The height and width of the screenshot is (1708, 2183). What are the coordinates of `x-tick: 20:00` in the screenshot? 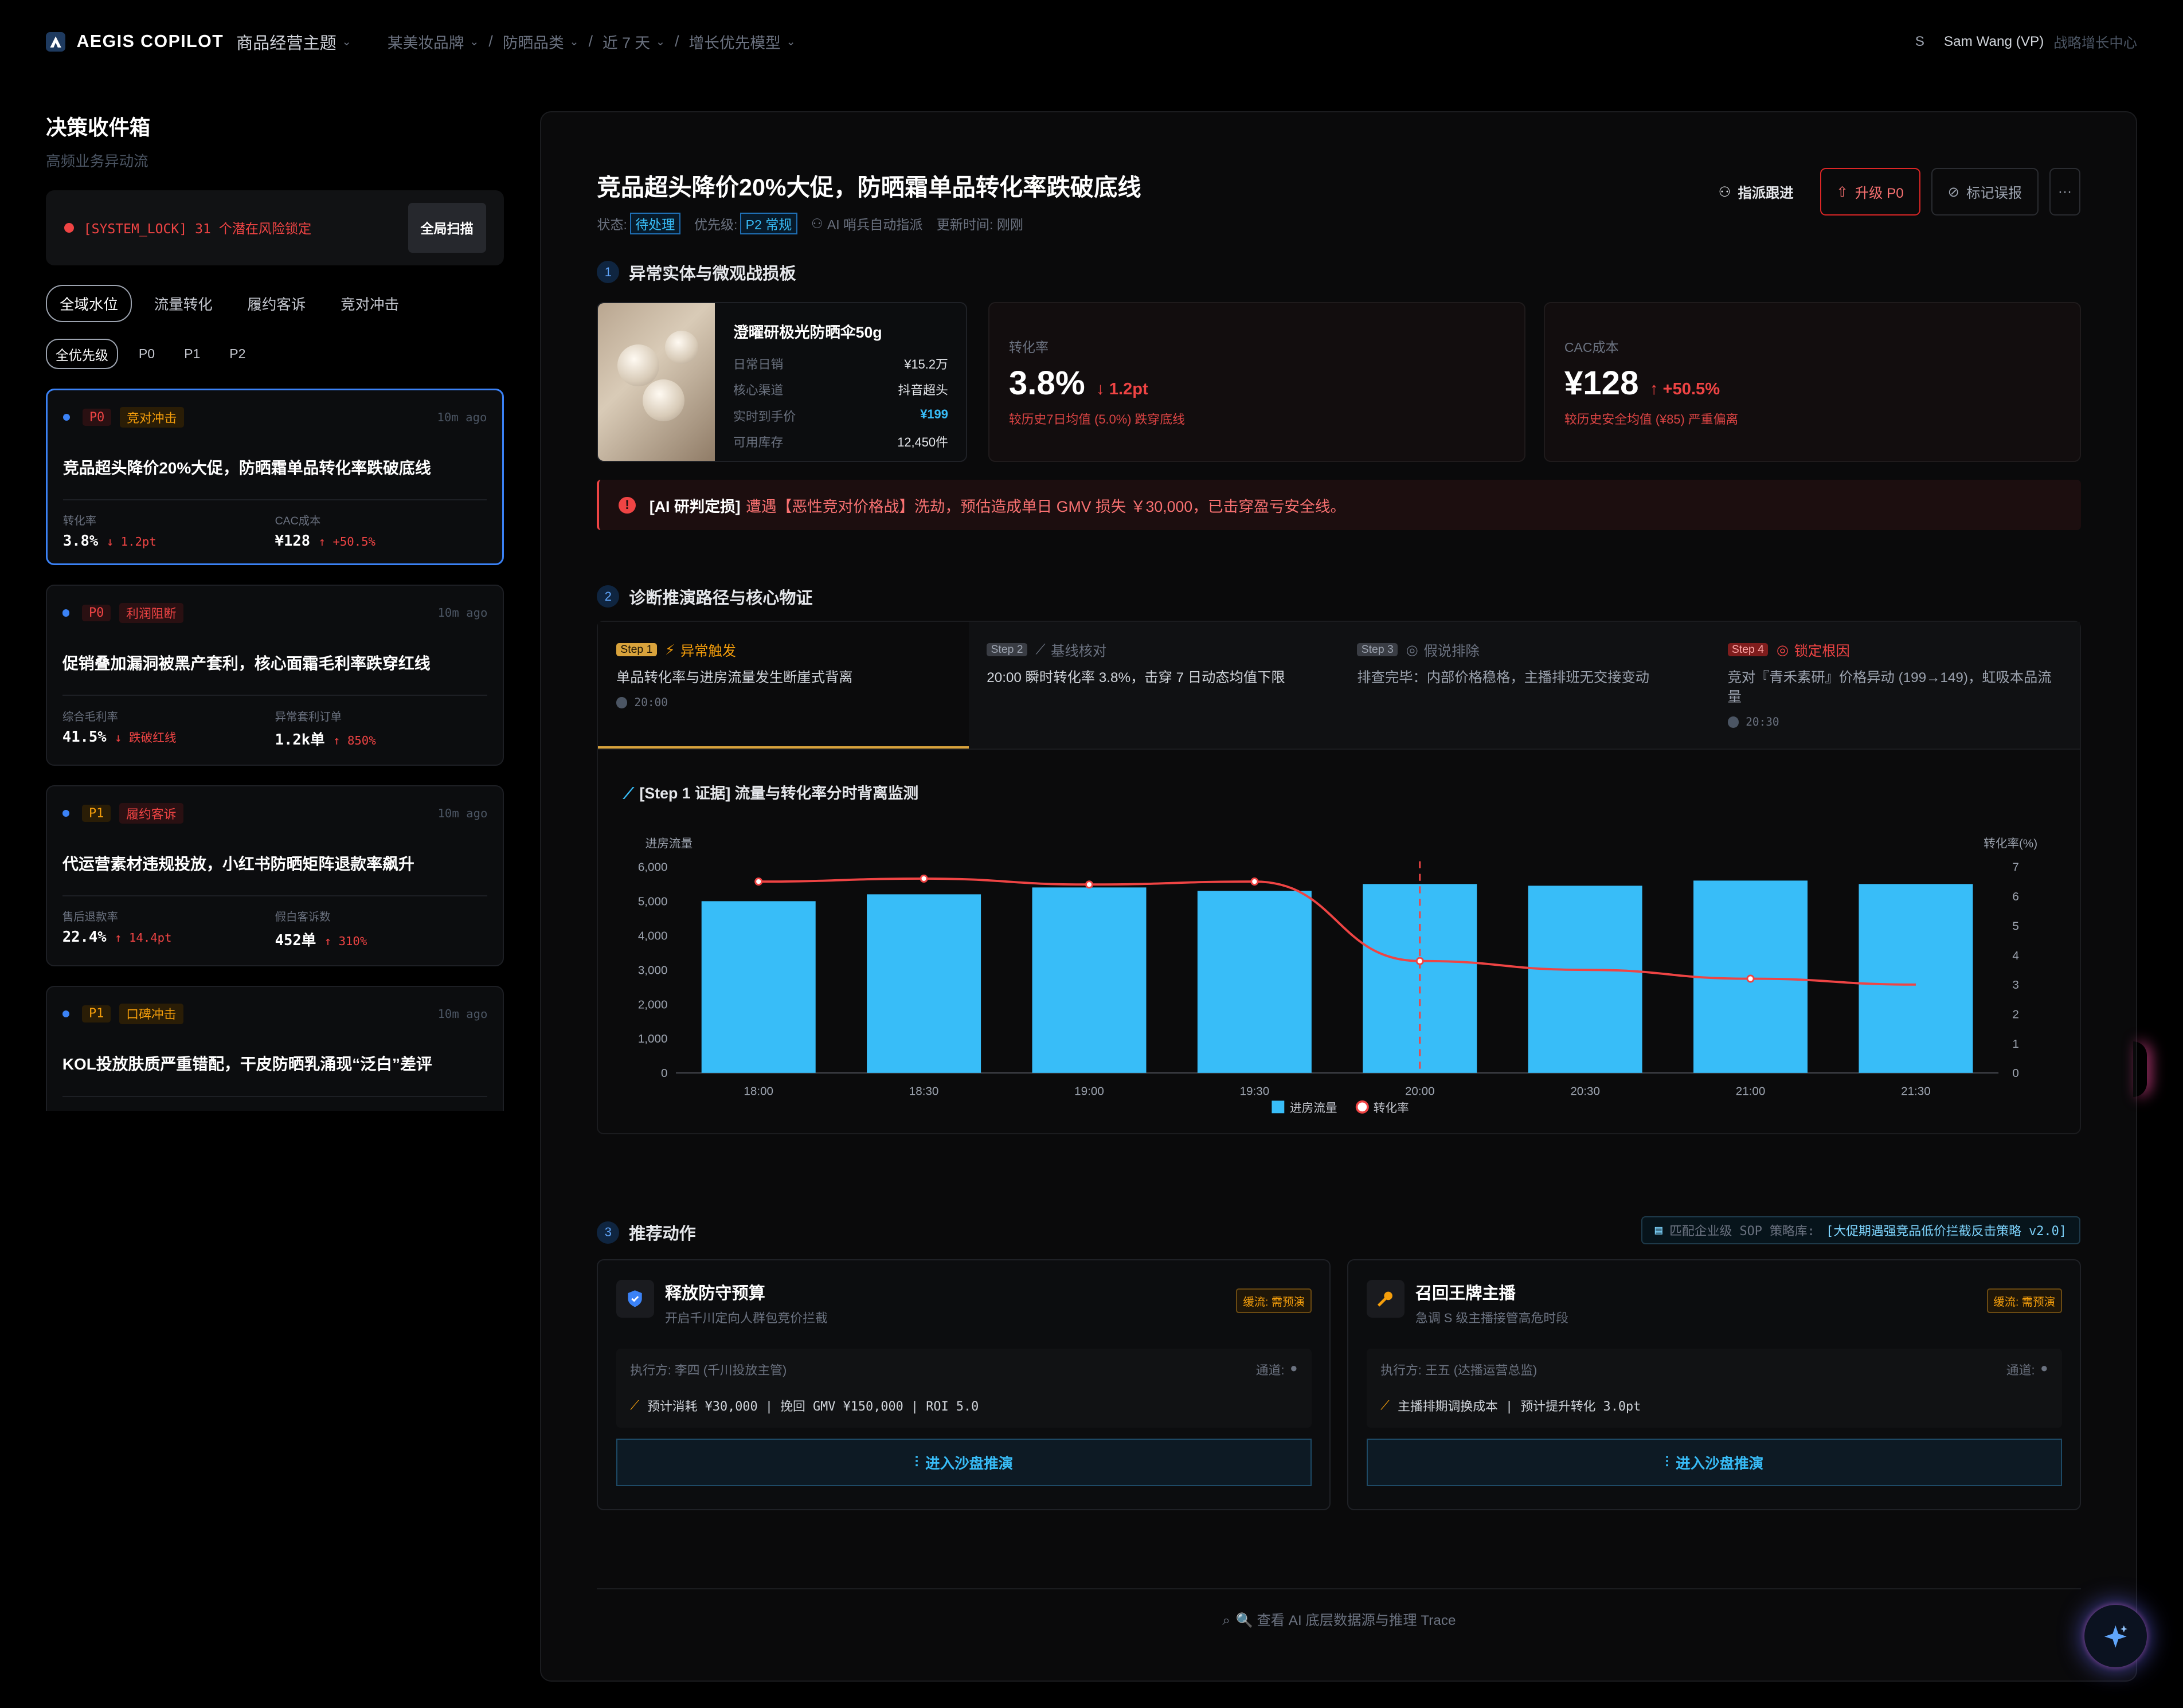 It's located at (1420, 1091).